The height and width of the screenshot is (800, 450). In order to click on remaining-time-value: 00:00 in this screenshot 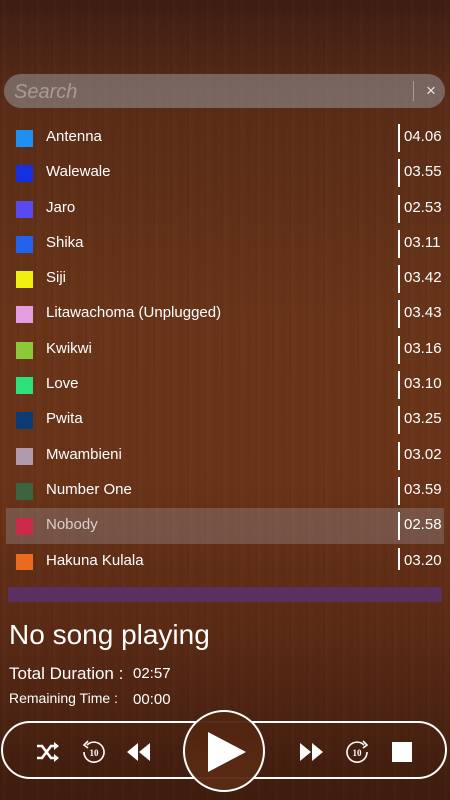, I will do `click(152, 699)`.